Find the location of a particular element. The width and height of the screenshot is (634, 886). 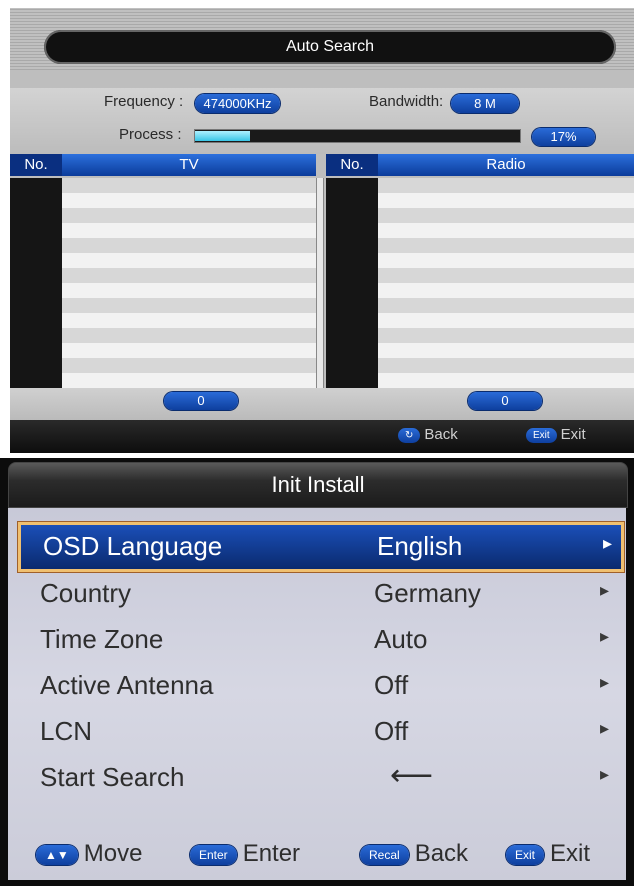

tv-channel-list is located at coordinates (163, 283).